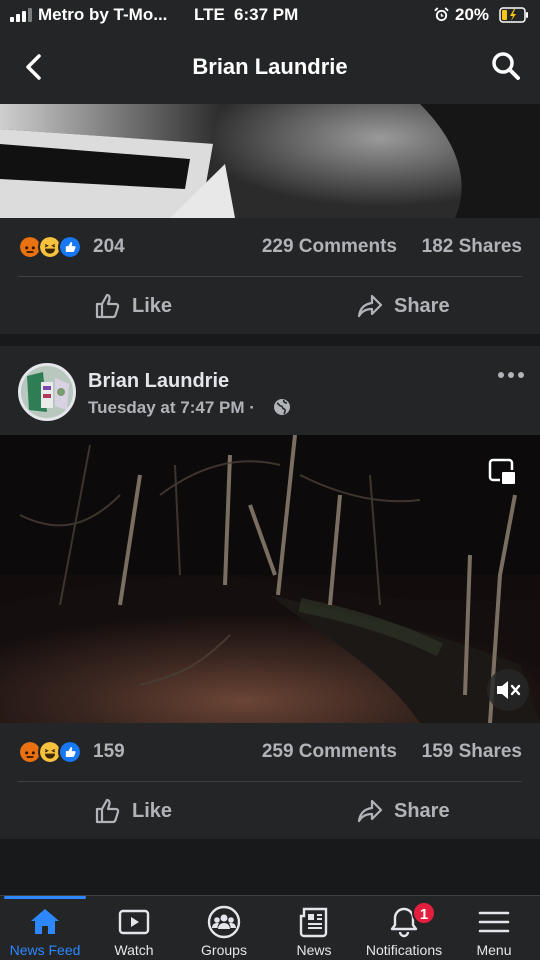 This screenshot has width=540, height=960. Describe the element at coordinates (511, 375) in the screenshot. I see `more-options-icon` at that location.